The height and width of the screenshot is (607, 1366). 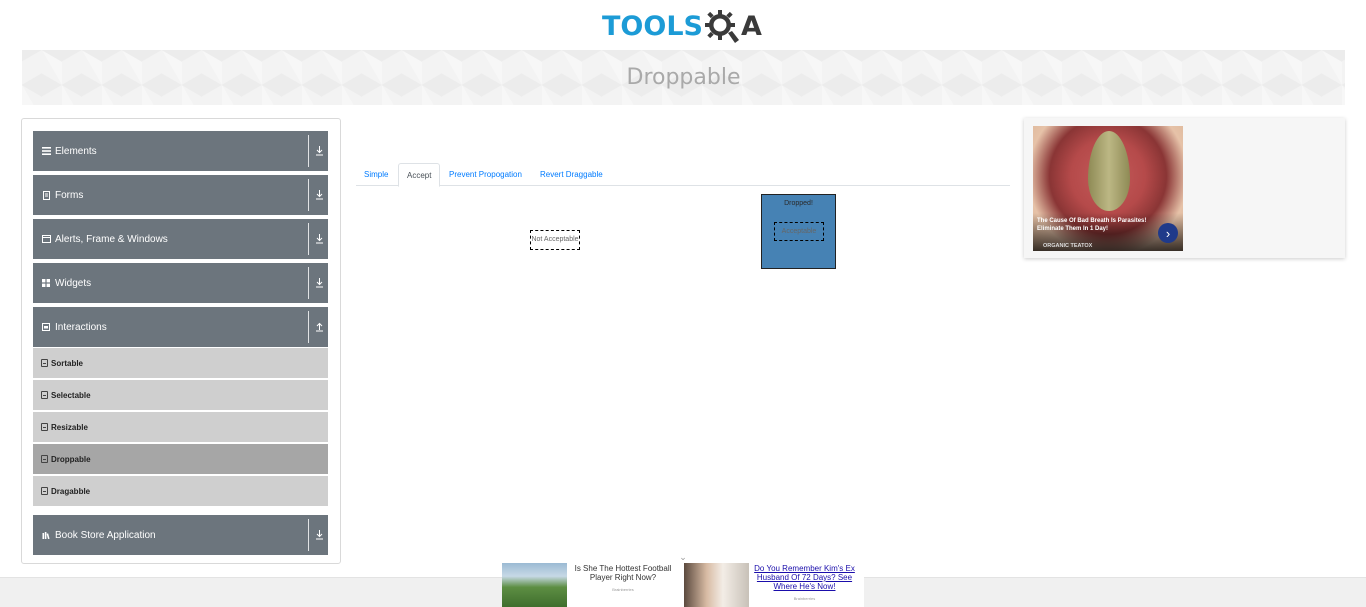 What do you see at coordinates (798, 203) in the screenshot?
I see `drop-target-text: Dropped!` at bounding box center [798, 203].